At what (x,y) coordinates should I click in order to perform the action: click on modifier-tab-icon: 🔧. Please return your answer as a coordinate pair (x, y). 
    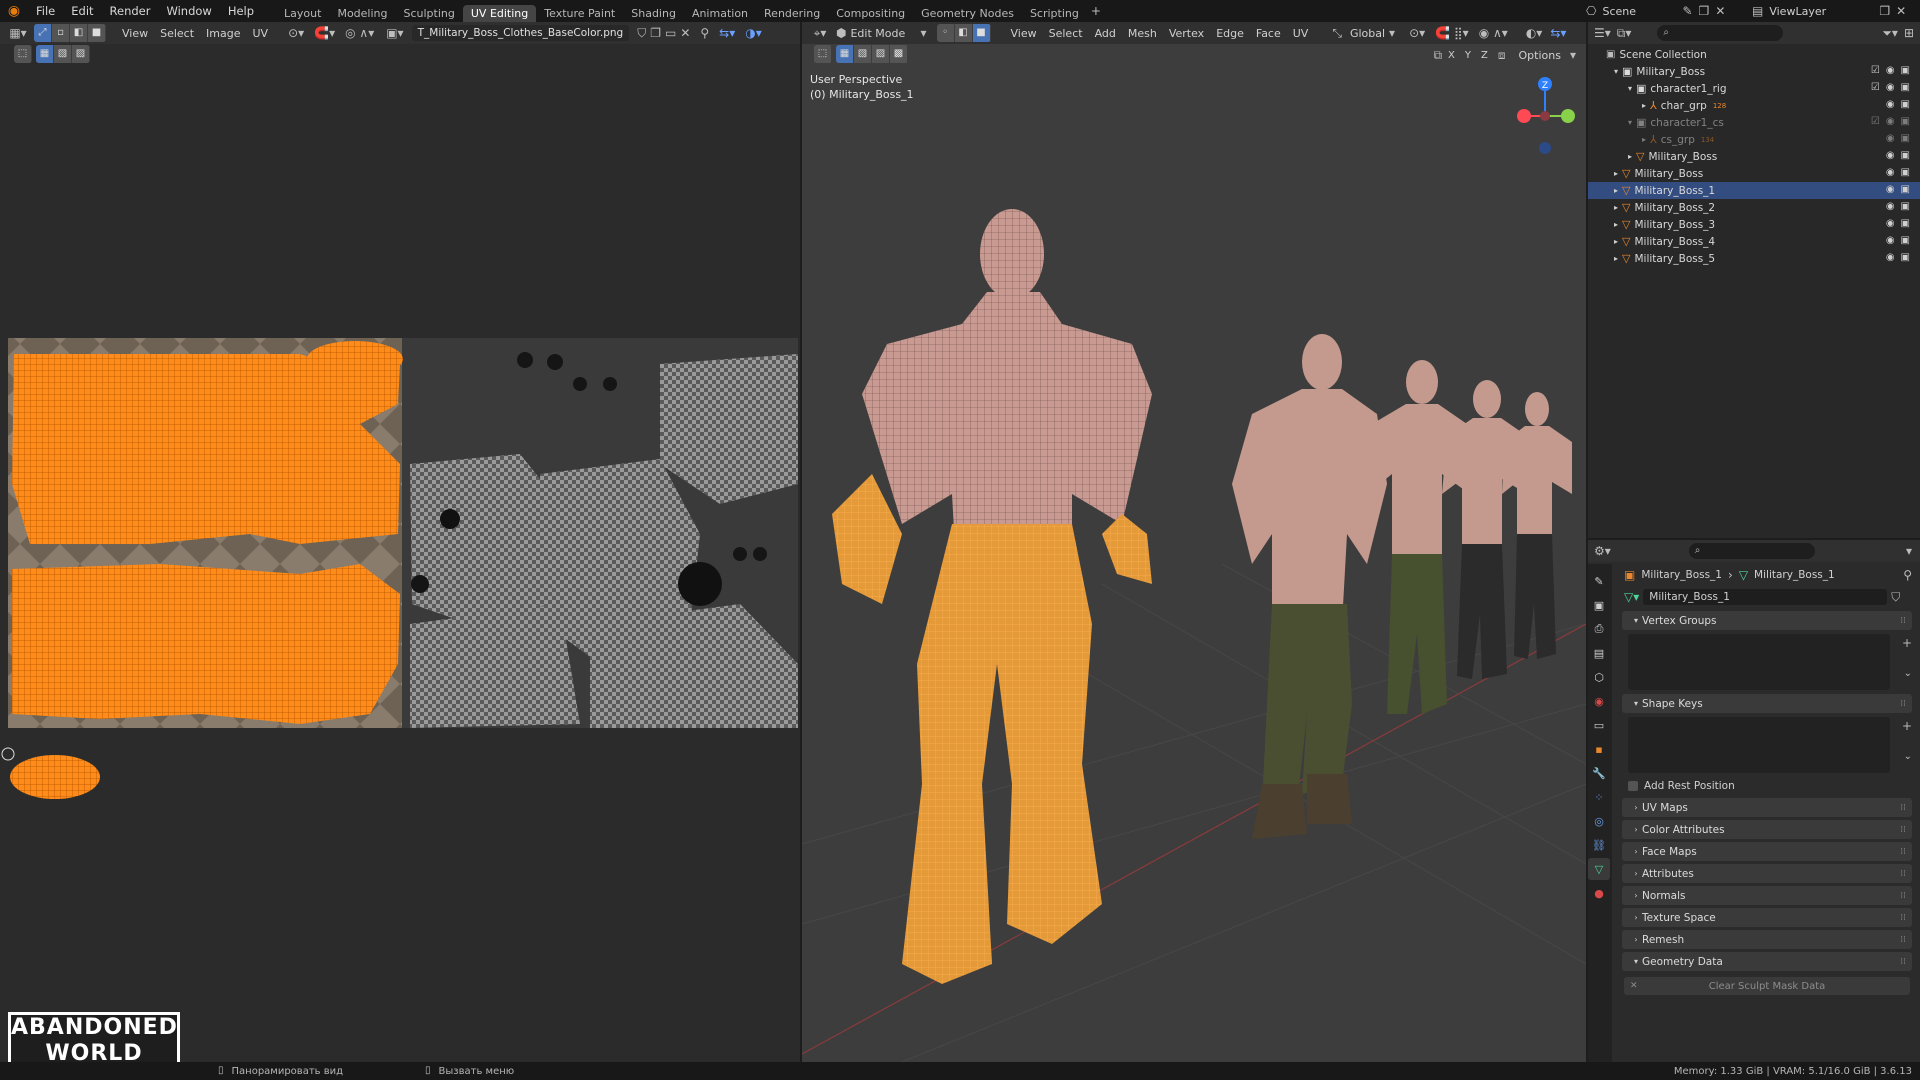
    Looking at the image, I should click on (1599, 773).